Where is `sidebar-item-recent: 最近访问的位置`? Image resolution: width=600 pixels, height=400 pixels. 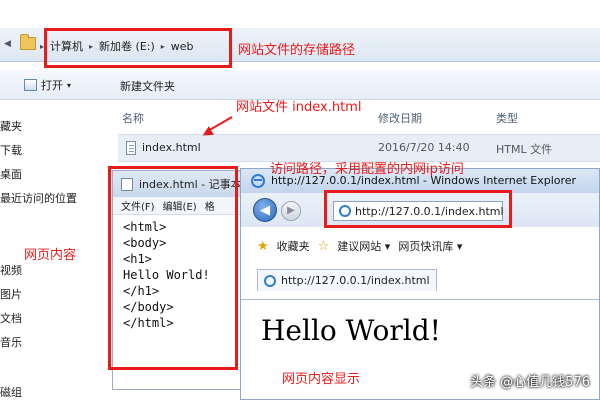
sidebar-item-recent: 最近访问的位置 is located at coordinates (38, 198).